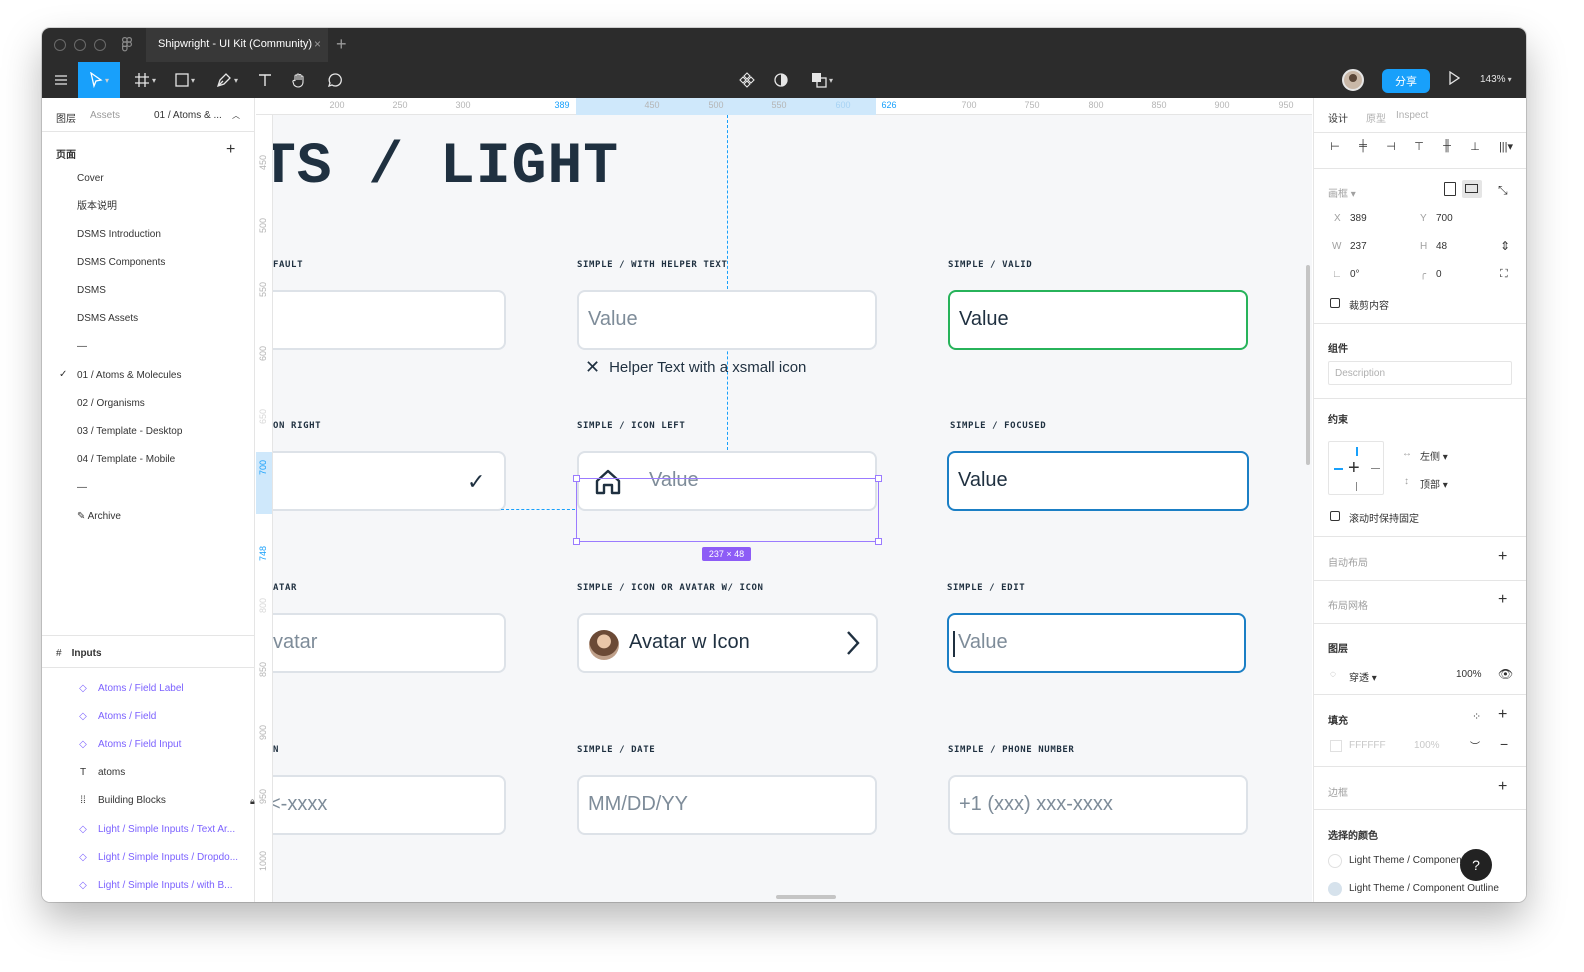 The height and width of the screenshot is (972, 1584). Describe the element at coordinates (90, 179) in the screenshot. I see `page-item: Cover` at that location.